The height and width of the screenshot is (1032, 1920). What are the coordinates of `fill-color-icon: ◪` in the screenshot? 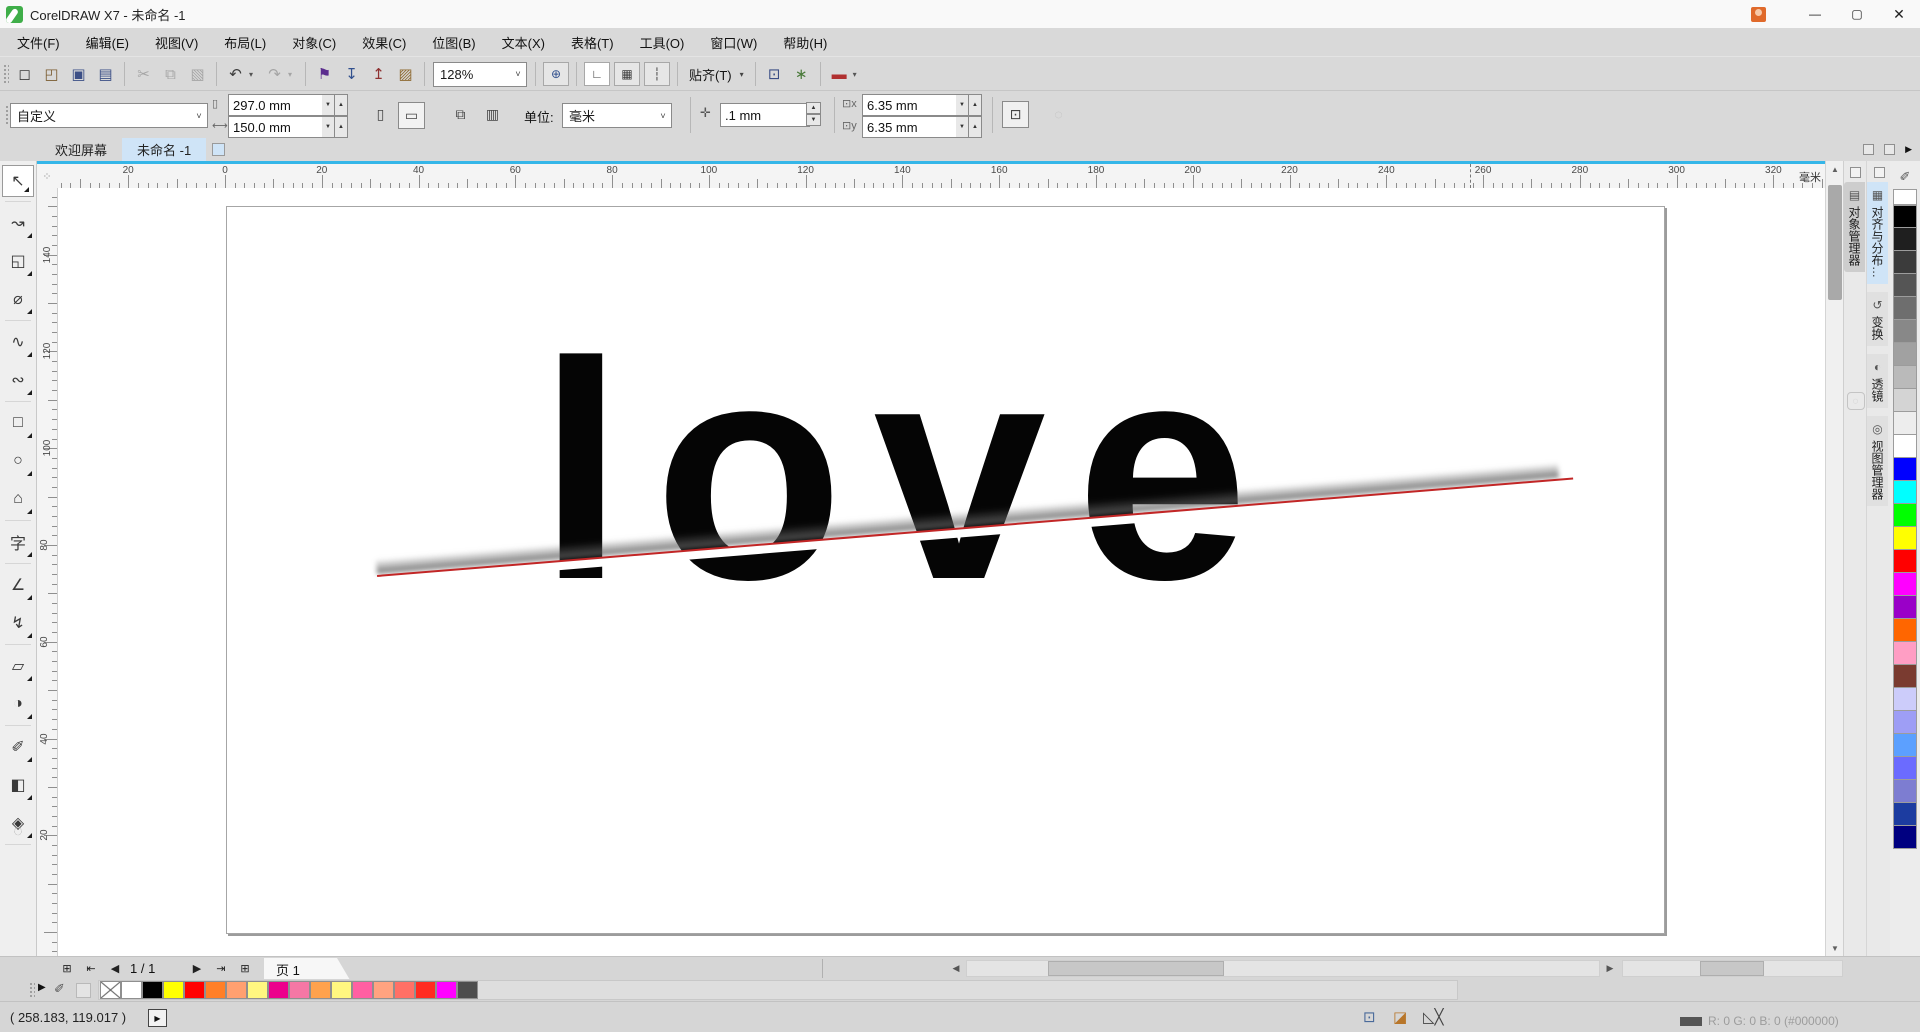 It's located at (1400, 1017).